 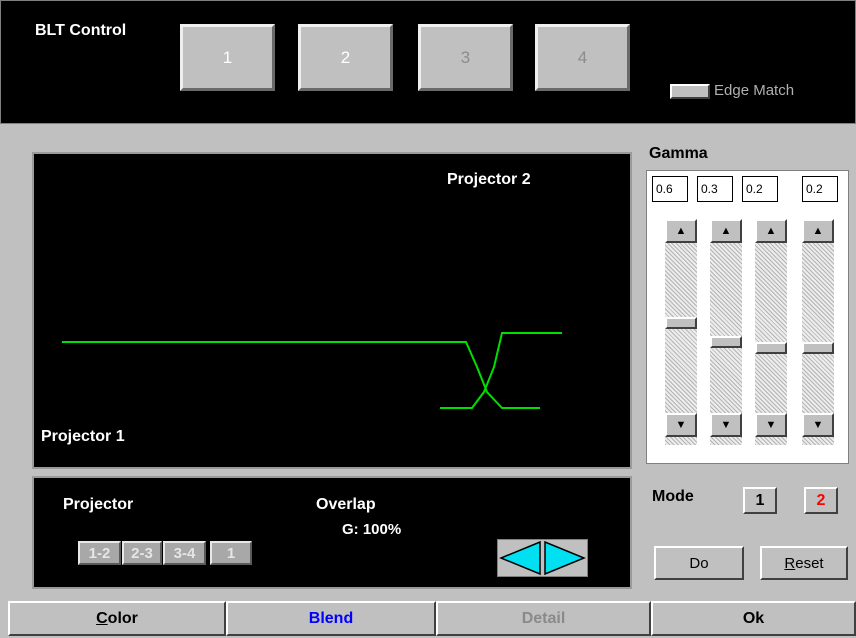 What do you see at coordinates (81, 30) in the screenshot?
I see `app-title: BLT Control` at bounding box center [81, 30].